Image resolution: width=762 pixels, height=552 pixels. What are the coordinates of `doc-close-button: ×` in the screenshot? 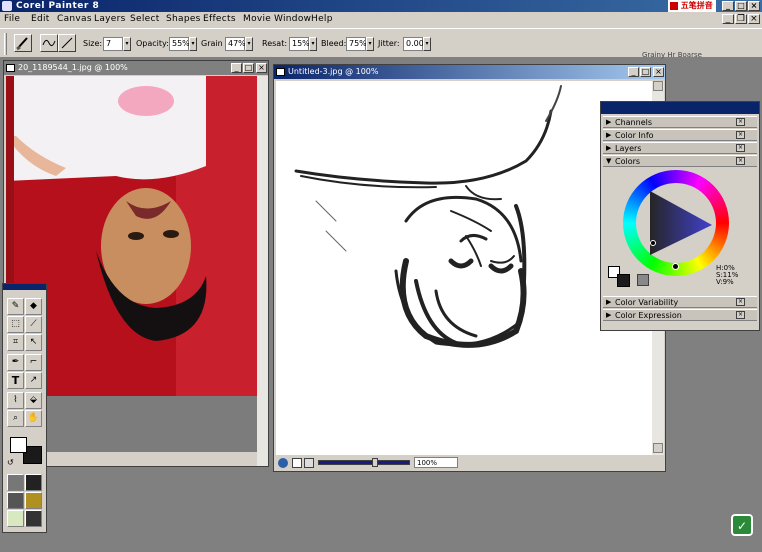 It's located at (754, 19).